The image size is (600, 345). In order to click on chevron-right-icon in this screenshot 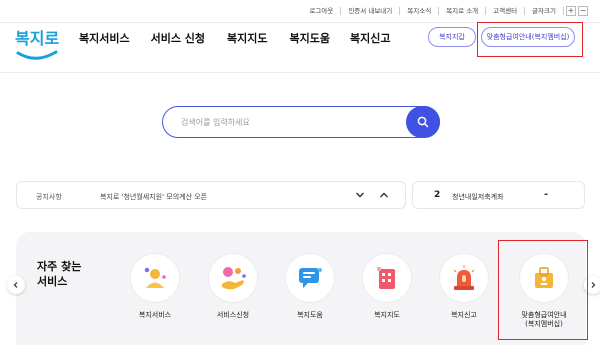, I will do `click(593, 285)`.